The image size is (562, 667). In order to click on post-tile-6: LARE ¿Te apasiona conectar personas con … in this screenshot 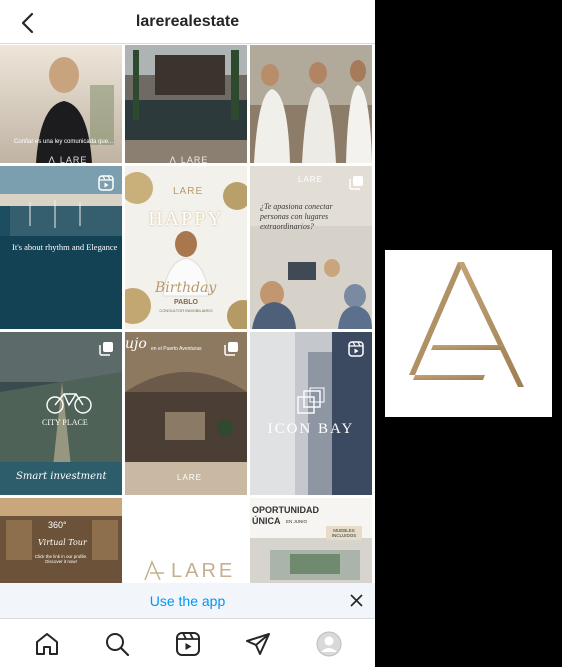, I will do `click(311, 247)`.